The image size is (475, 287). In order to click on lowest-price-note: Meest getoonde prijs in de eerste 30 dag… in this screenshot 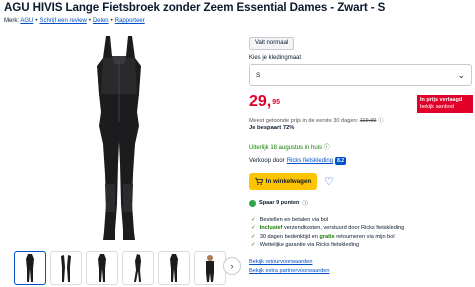, I will do `click(316, 120)`.